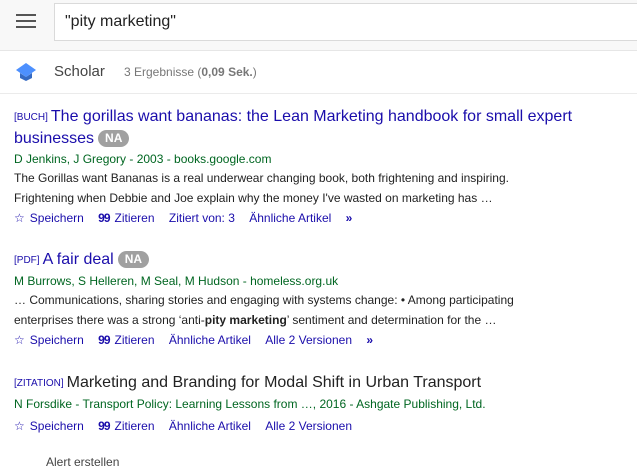 This screenshot has height=469, width=637. I want to click on search-box, so click(345, 22).